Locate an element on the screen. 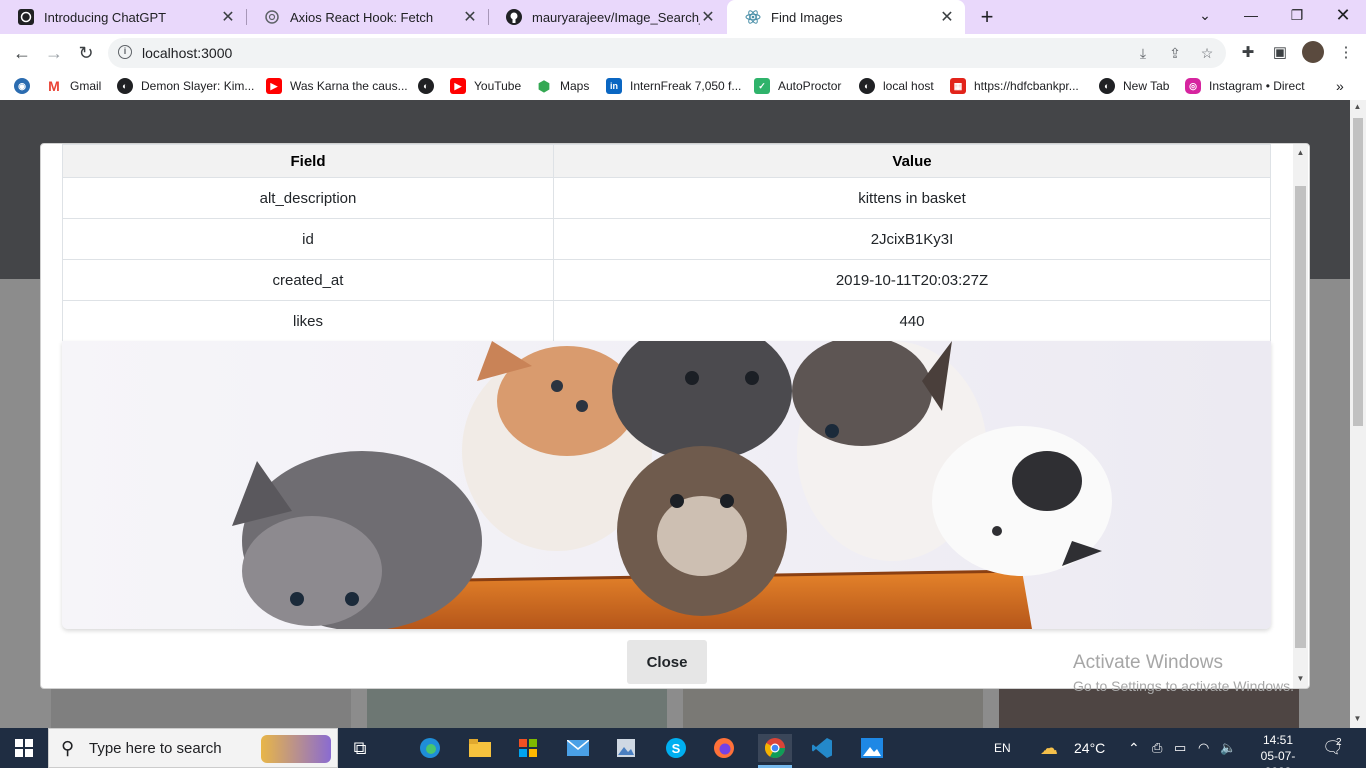 Image resolution: width=1366 pixels, height=780 pixels. bookmark-globe: ◐ is located at coordinates (430, 86).